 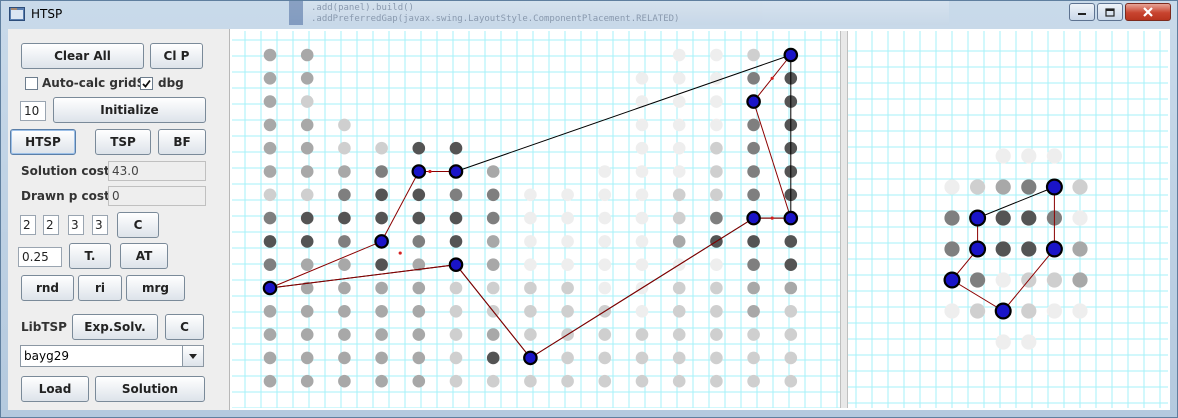 What do you see at coordinates (28, 225) in the screenshot?
I see `param-field-1: 2` at bounding box center [28, 225].